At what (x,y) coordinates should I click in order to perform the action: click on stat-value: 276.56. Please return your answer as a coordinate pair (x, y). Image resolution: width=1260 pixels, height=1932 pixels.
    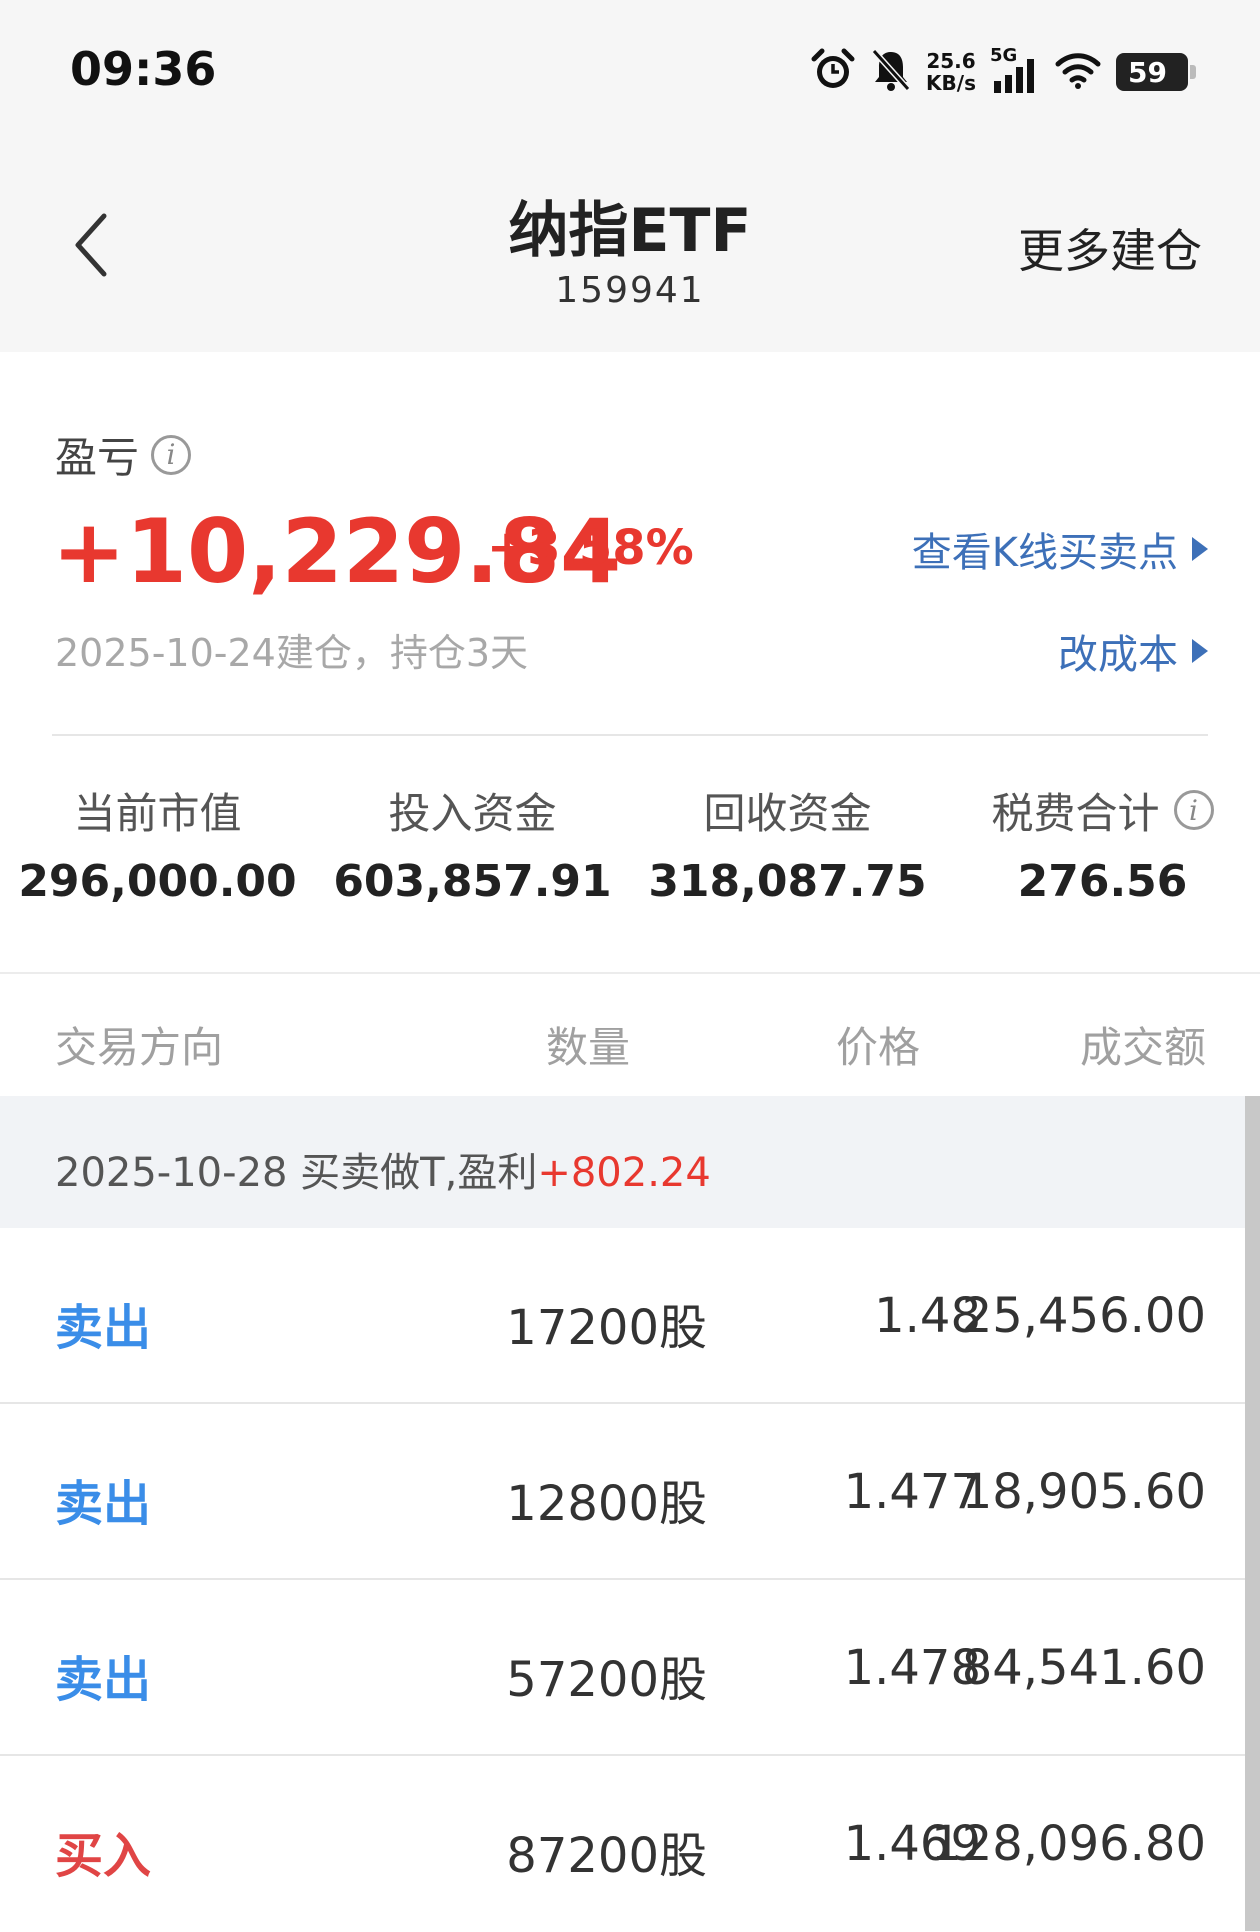
    Looking at the image, I should click on (1102, 881).